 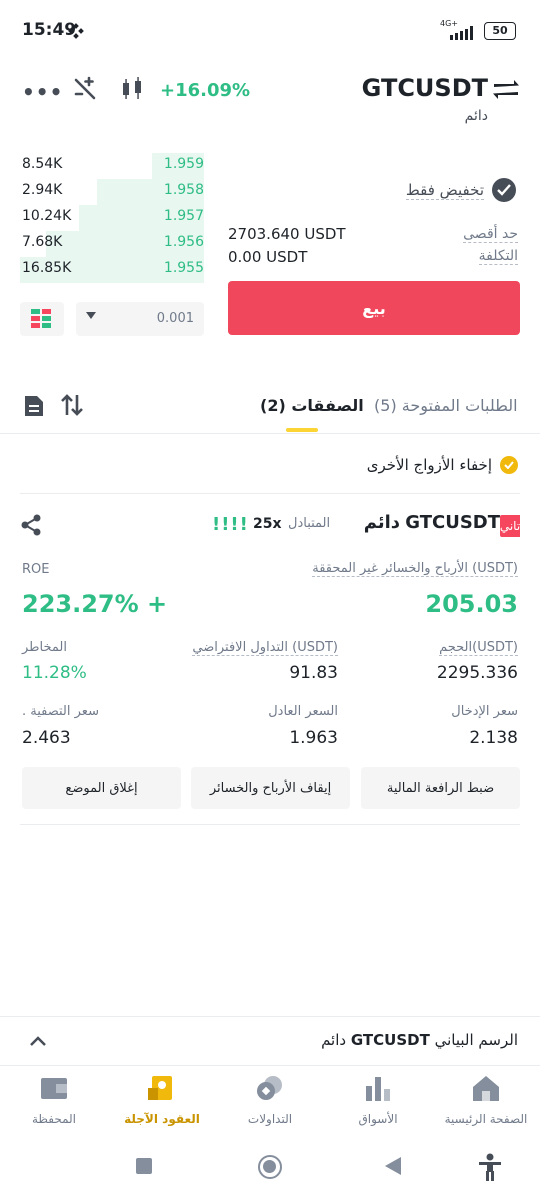 What do you see at coordinates (506, 89) in the screenshot?
I see `swap-pair-icon` at bounding box center [506, 89].